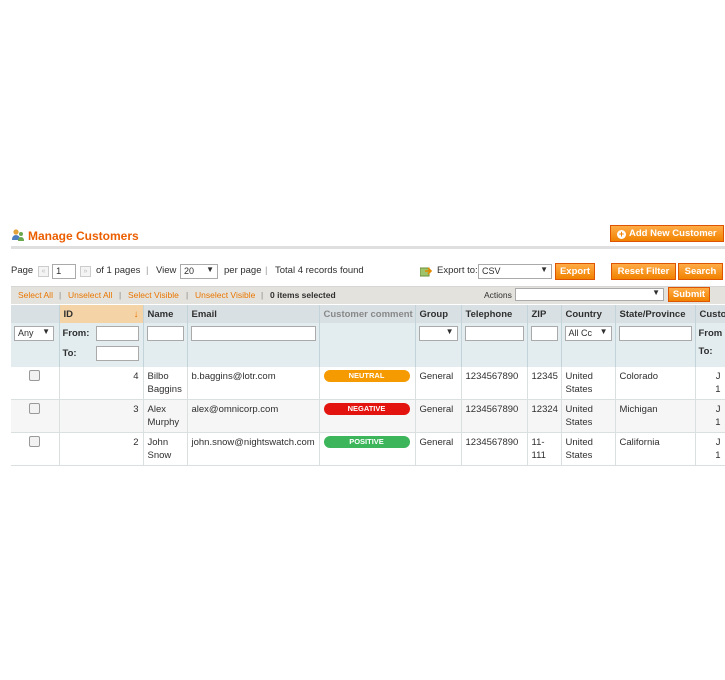 The image size is (725, 680). What do you see at coordinates (673, 233) in the screenshot?
I see `add-new-customer-label: Add New Customer` at bounding box center [673, 233].